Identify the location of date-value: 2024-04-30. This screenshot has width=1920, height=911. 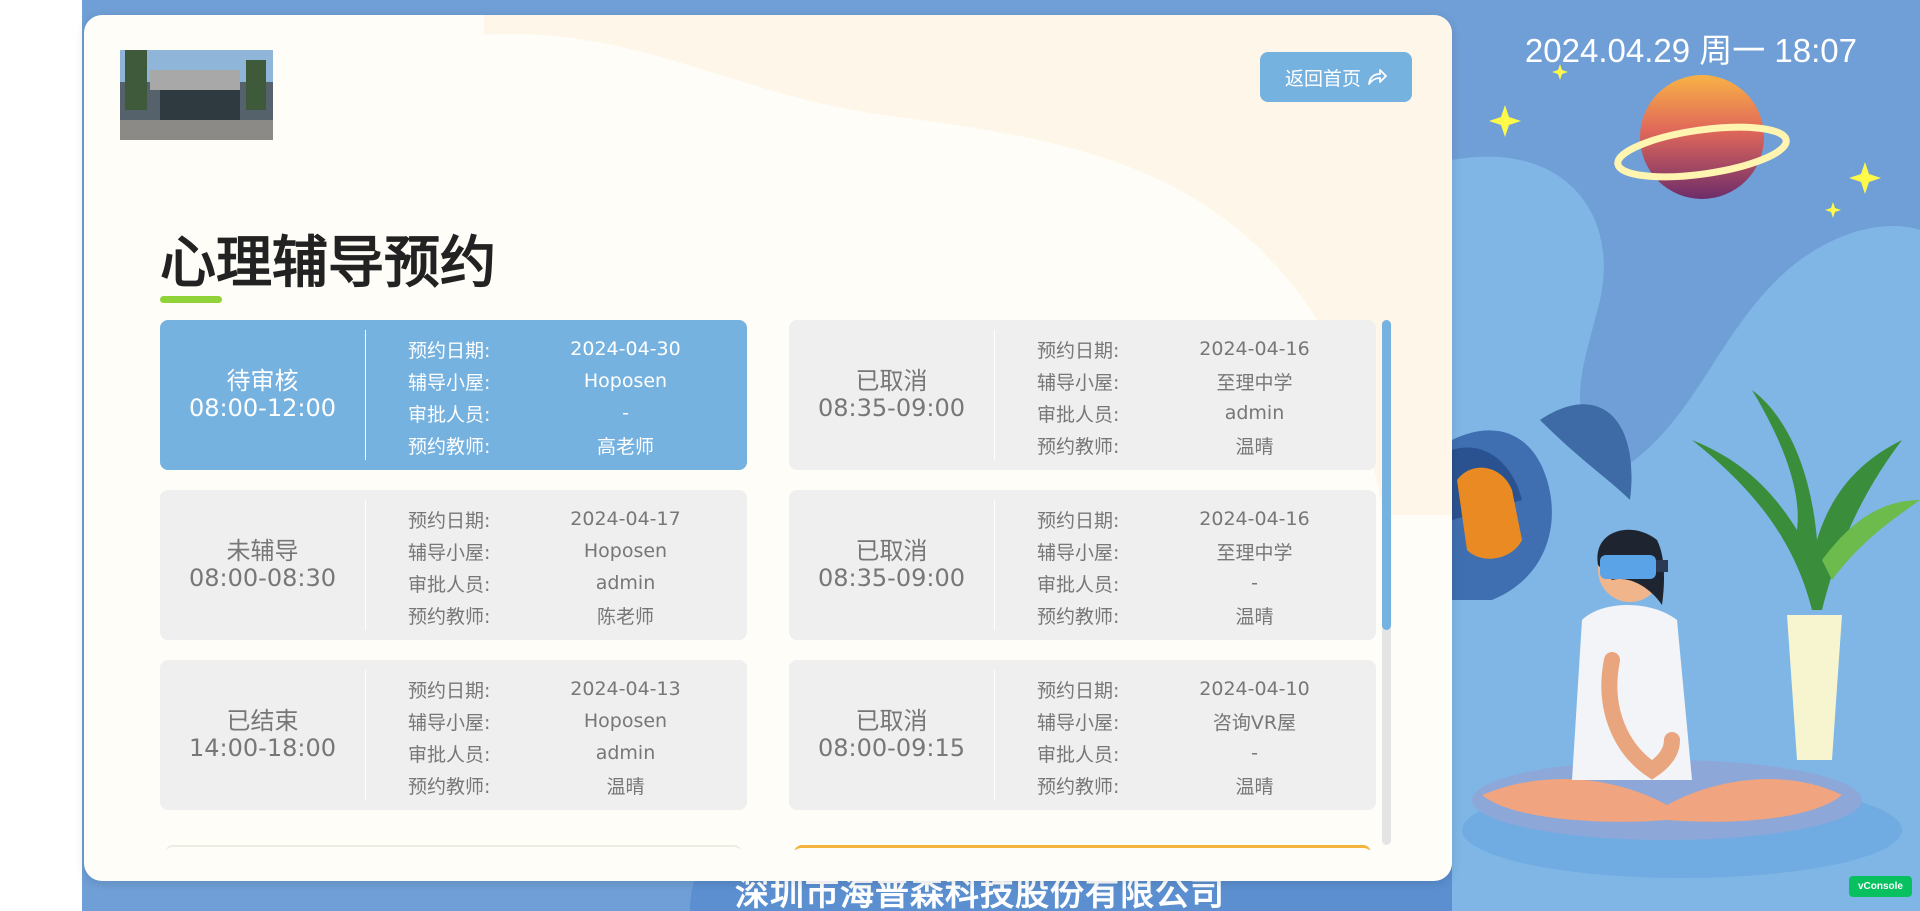
(625, 349).